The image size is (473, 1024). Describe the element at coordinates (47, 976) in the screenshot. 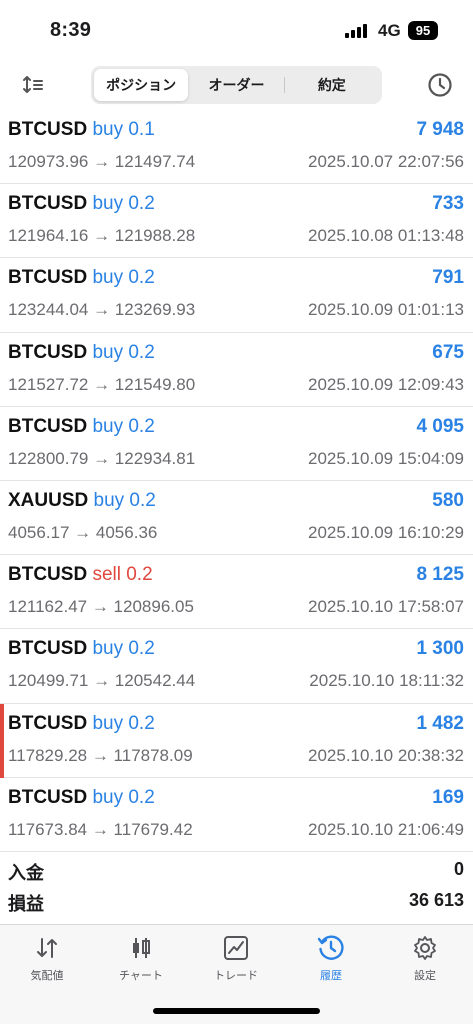

I see `tab-label: 気配値` at that location.